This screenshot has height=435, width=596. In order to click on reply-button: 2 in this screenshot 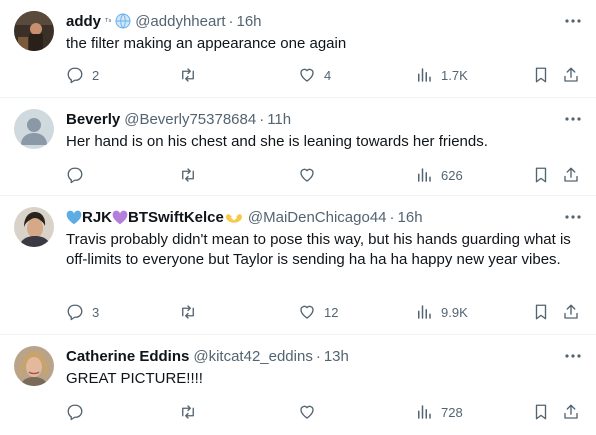, I will do `click(82, 75)`.